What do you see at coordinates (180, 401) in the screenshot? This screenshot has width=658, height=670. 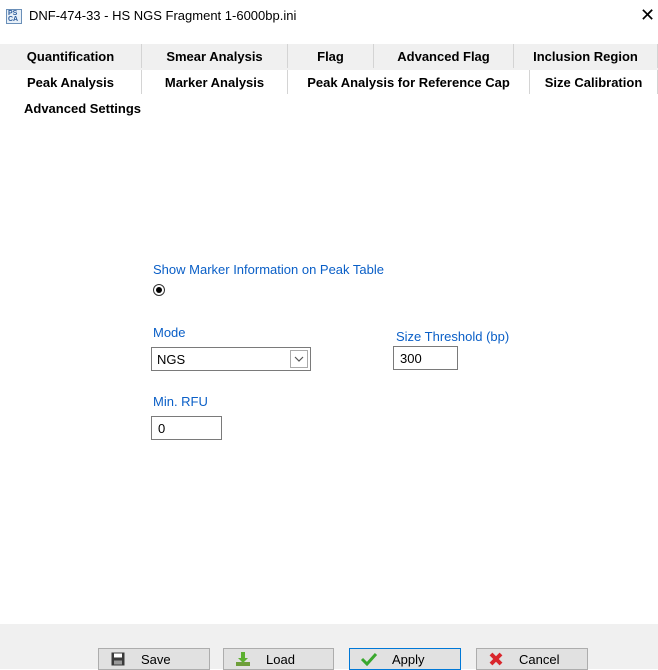 I see `min-rfu-label: Min. RFU` at bounding box center [180, 401].